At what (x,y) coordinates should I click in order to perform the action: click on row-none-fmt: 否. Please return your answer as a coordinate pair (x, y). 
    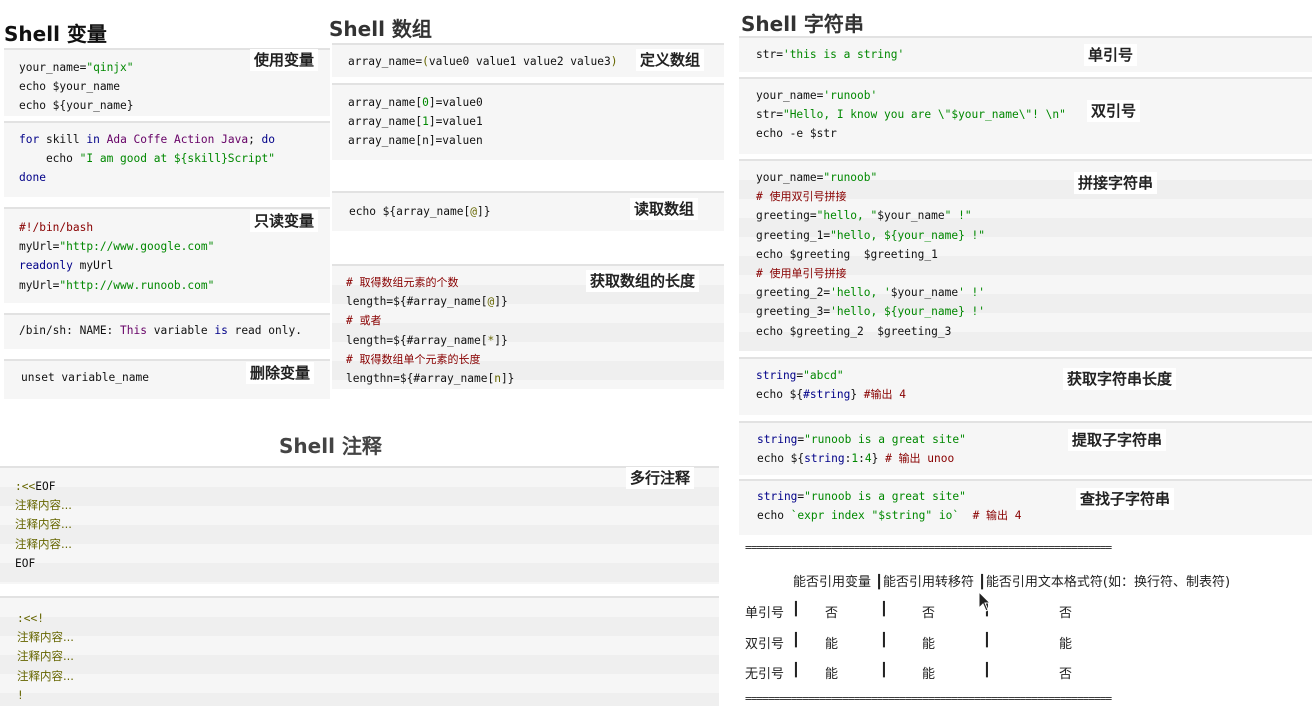
    Looking at the image, I should click on (1066, 674).